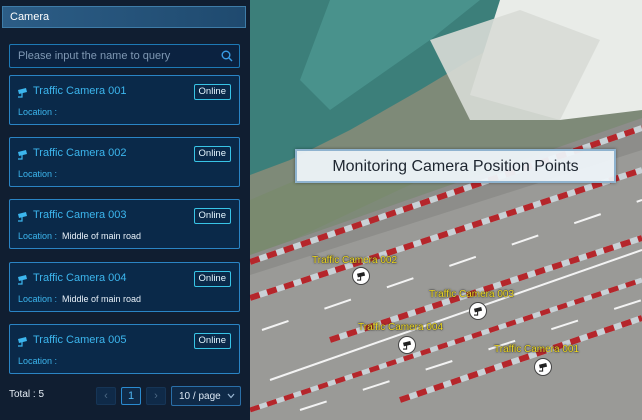  I want to click on search-icon, so click(227, 56).